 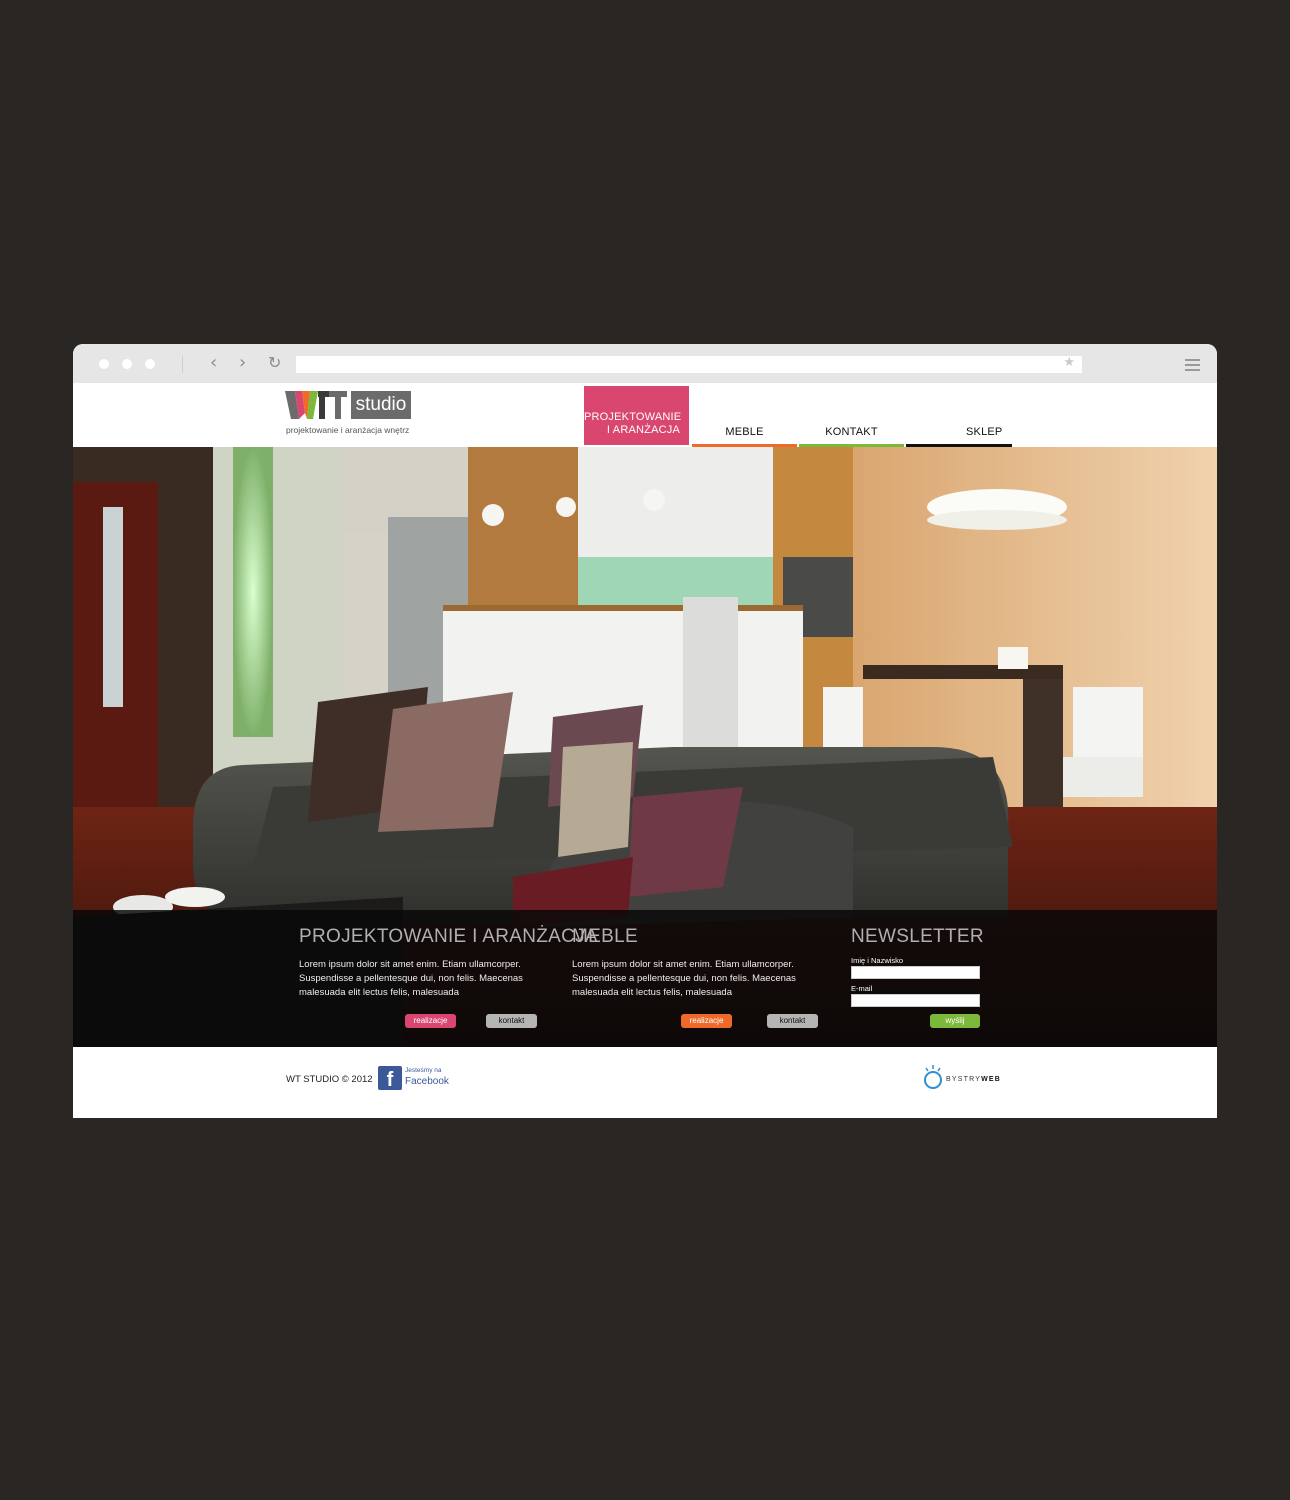 I want to click on bystryweb-icon, so click(x=933, y=1077).